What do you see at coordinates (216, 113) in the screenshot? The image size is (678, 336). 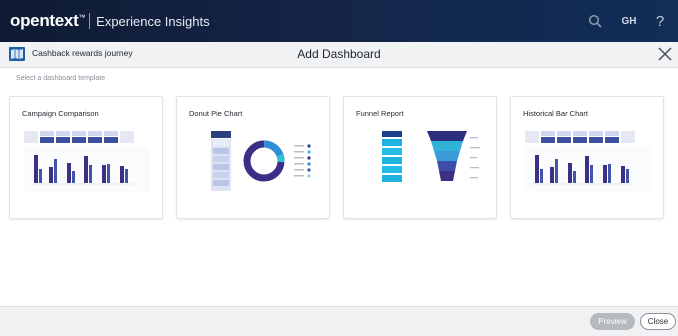 I see `template-title: Donut Pie Chart` at bounding box center [216, 113].